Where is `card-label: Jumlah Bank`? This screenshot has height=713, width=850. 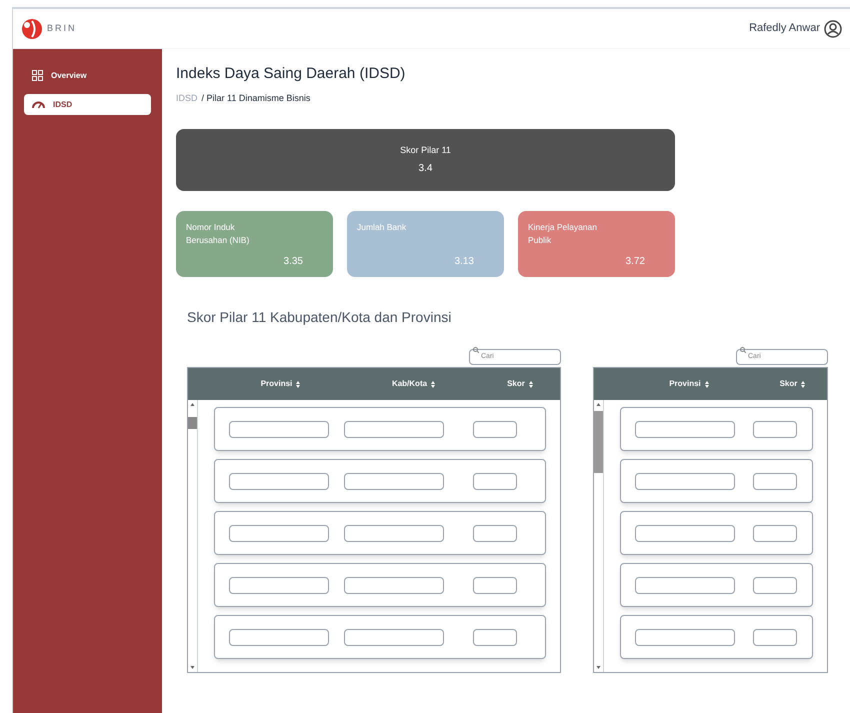
card-label: Jumlah Bank is located at coordinates (382, 227).